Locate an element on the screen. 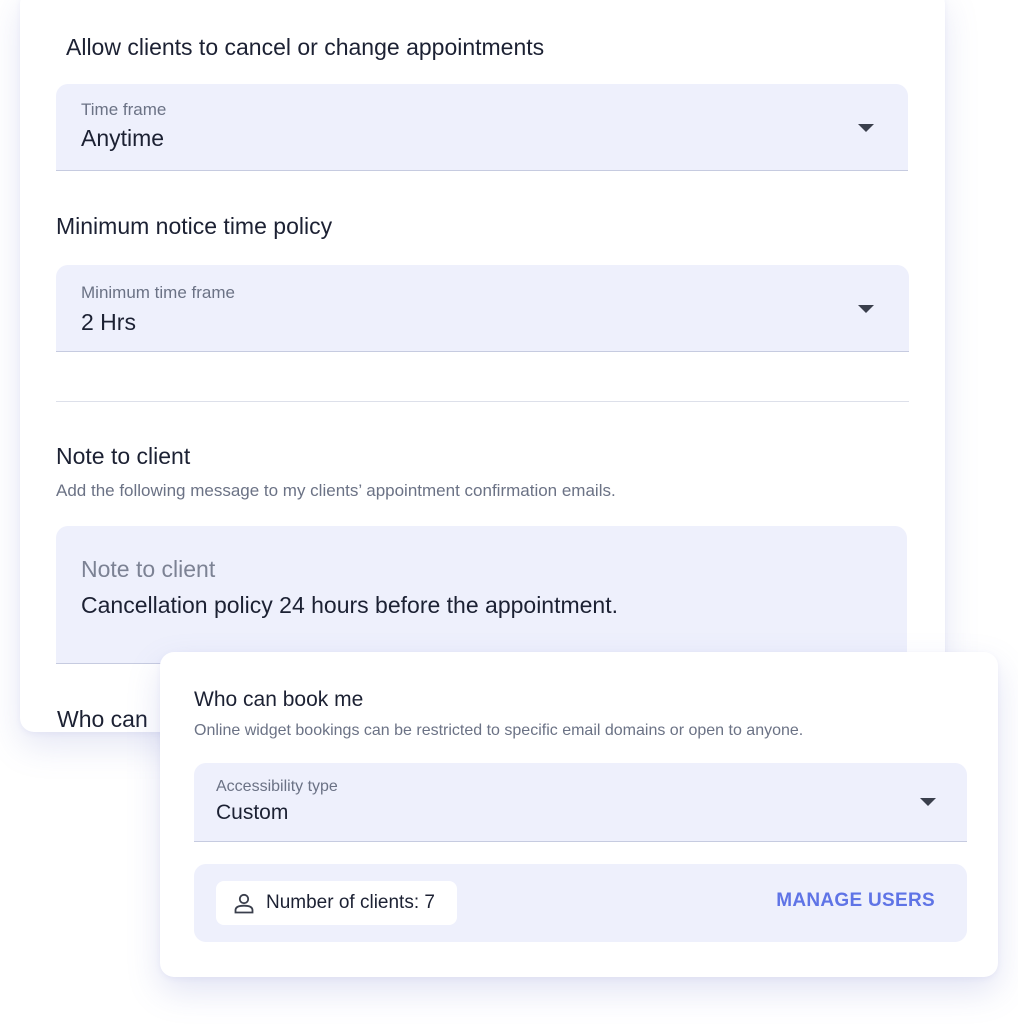  time-frame-value: Anytime is located at coordinates (123, 138).